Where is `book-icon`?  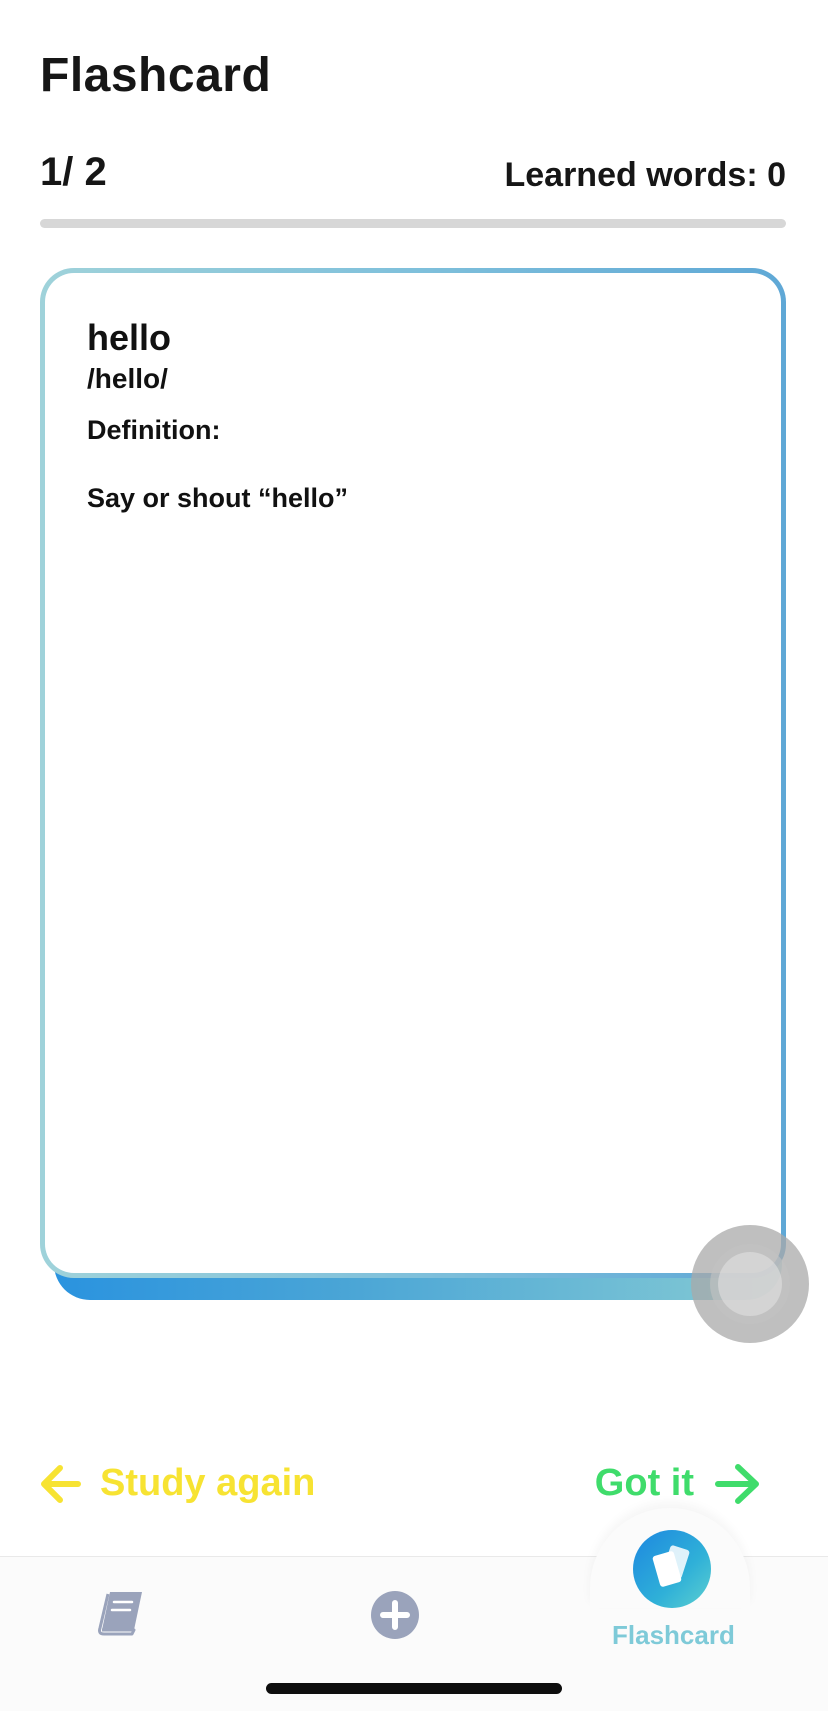
book-icon is located at coordinates (121, 1616).